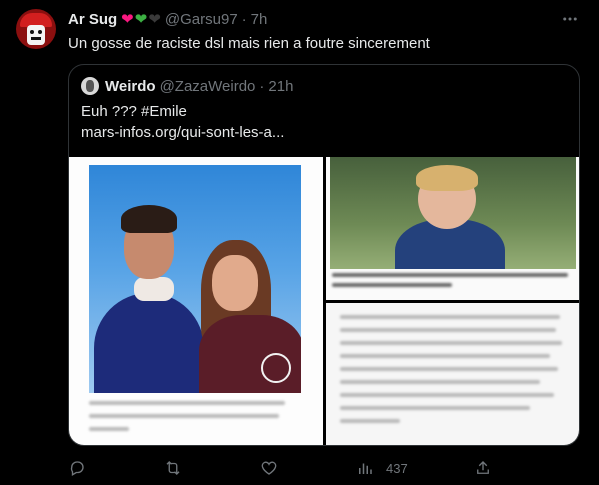 The height and width of the screenshot is (485, 599). I want to click on like-button, so click(269, 468).